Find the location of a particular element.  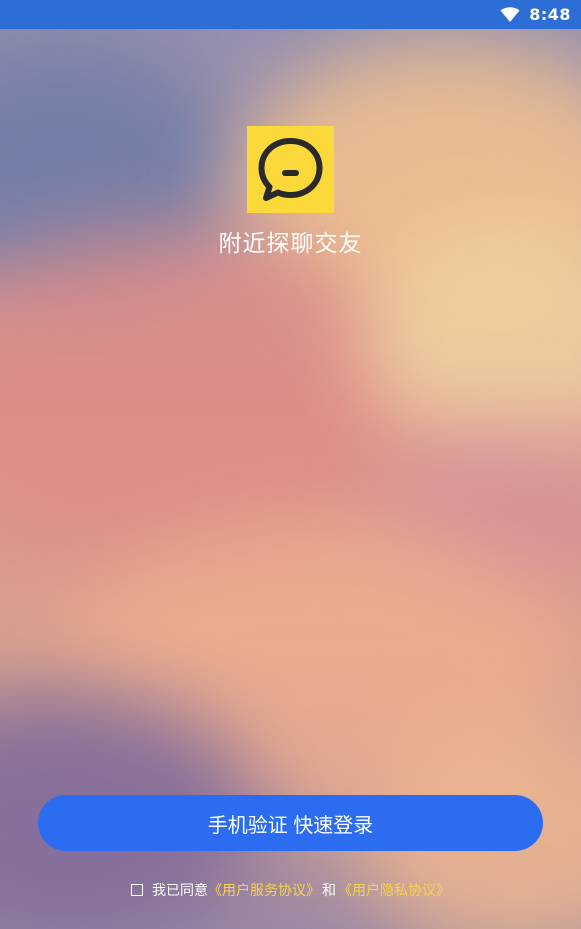

service-agreement-link: 《用户服务协议》 is located at coordinates (264, 890).